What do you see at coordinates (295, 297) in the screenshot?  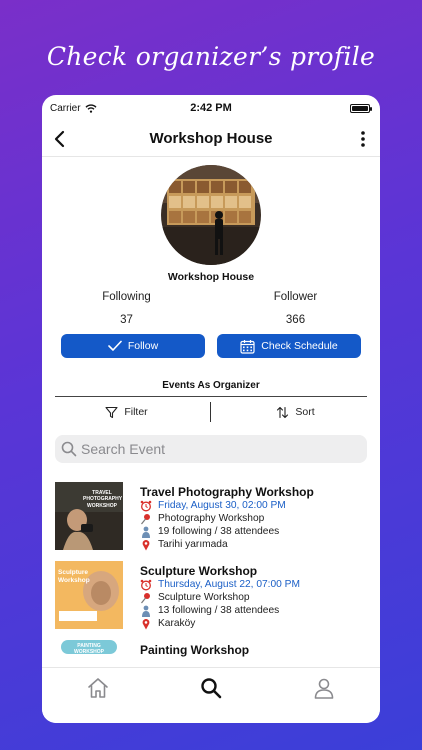 I see `follower-label: Follower` at bounding box center [295, 297].